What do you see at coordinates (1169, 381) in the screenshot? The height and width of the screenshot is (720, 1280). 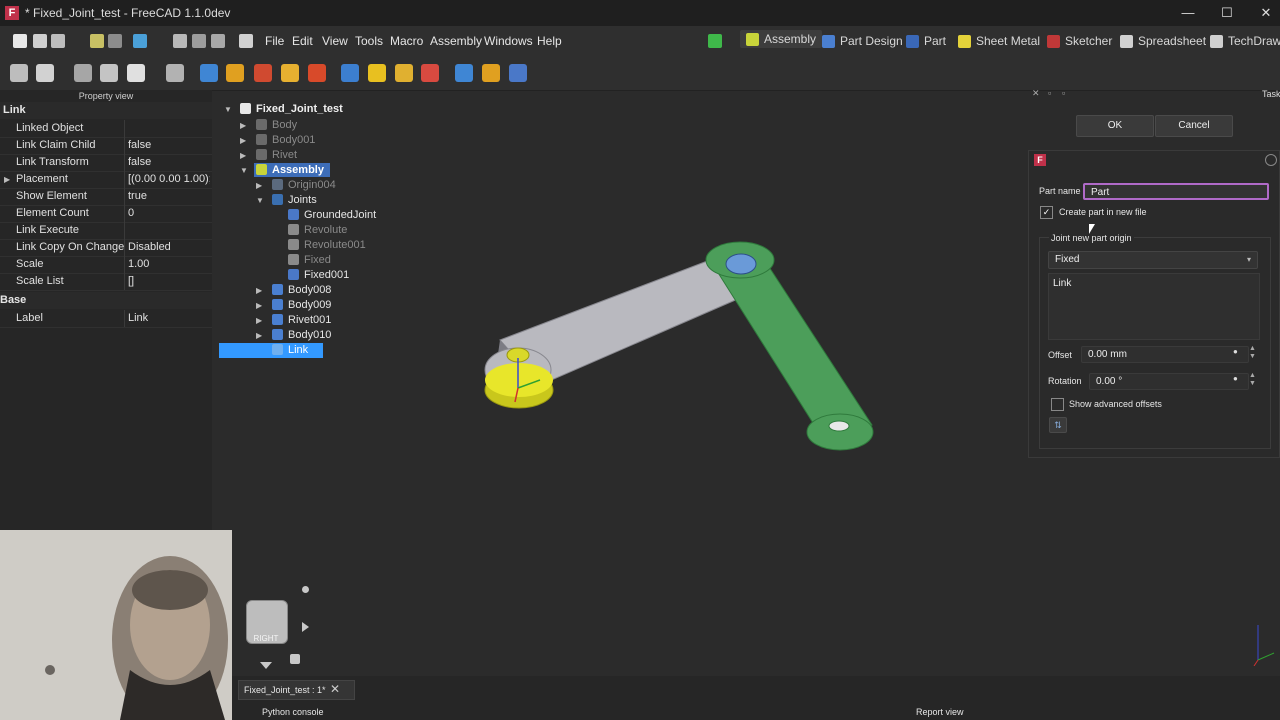 I see `rotation-input: 0.00 °` at bounding box center [1169, 381].